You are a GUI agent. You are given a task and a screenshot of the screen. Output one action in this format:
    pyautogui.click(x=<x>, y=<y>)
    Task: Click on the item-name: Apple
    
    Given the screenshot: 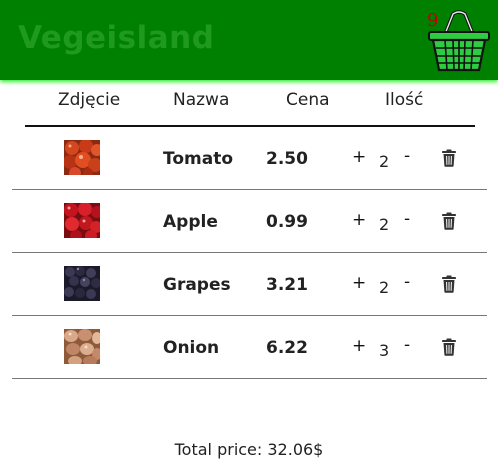 What is the action you would take?
    pyautogui.click(x=190, y=222)
    